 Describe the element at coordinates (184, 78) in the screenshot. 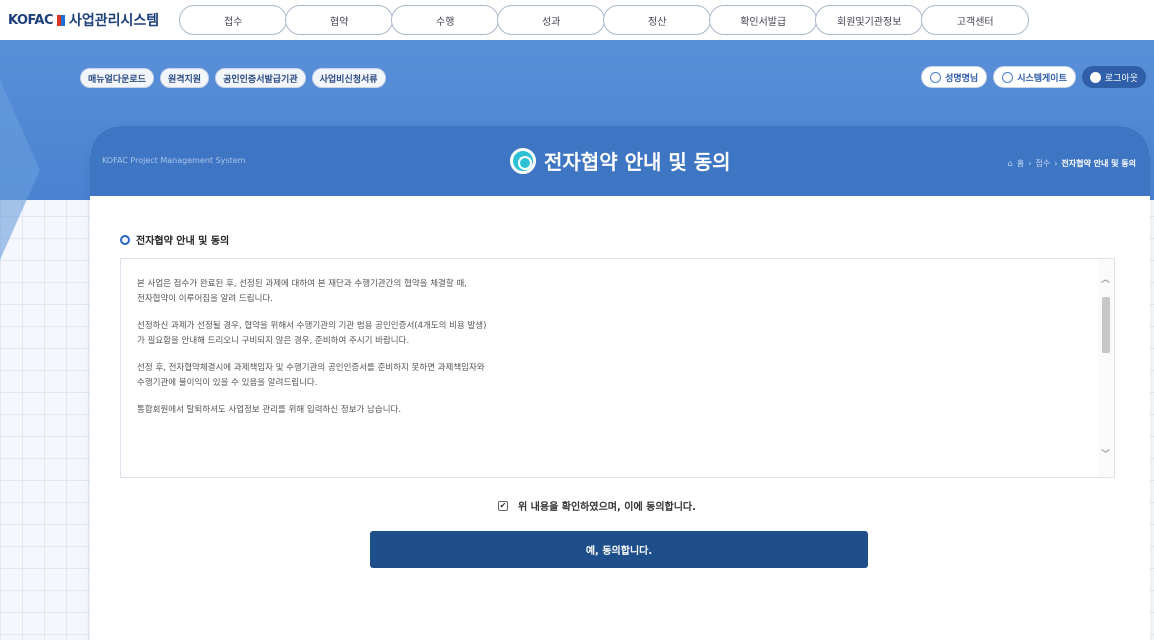

I see `sub-menu-remote-support: 원격지원` at that location.